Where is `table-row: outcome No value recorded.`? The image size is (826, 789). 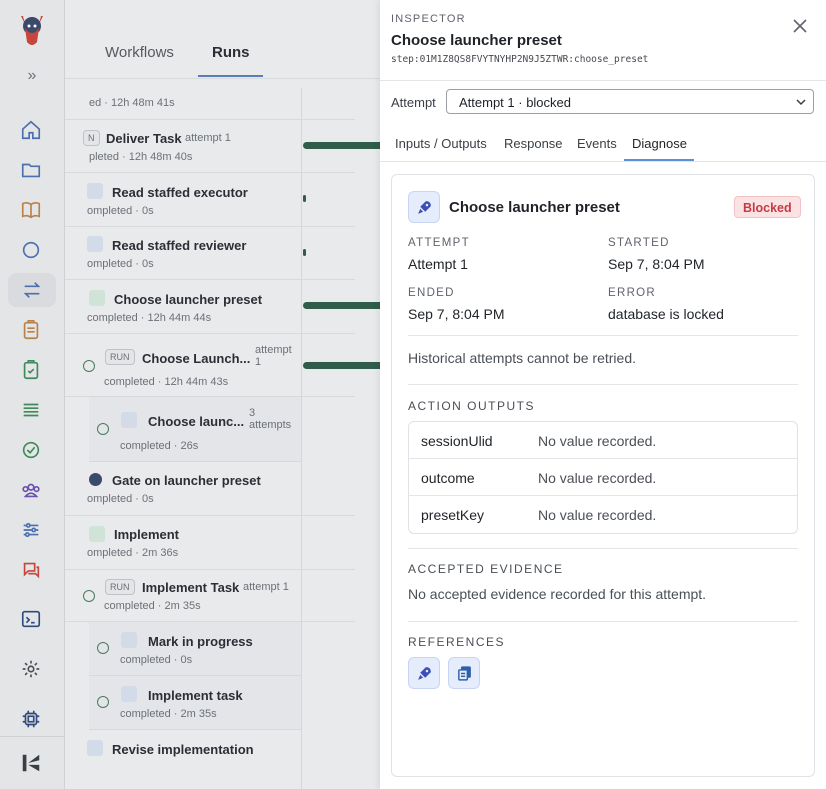
table-row: outcome No value recorded. is located at coordinates (603, 477).